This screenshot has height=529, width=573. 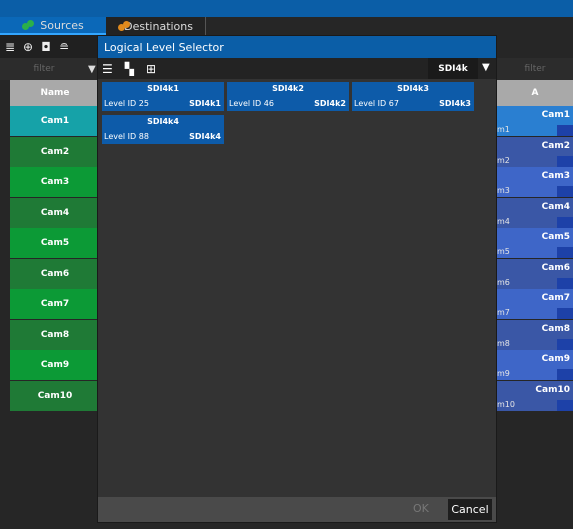 What do you see at coordinates (64, 47) in the screenshot?
I see `database-icon: ≘` at bounding box center [64, 47].